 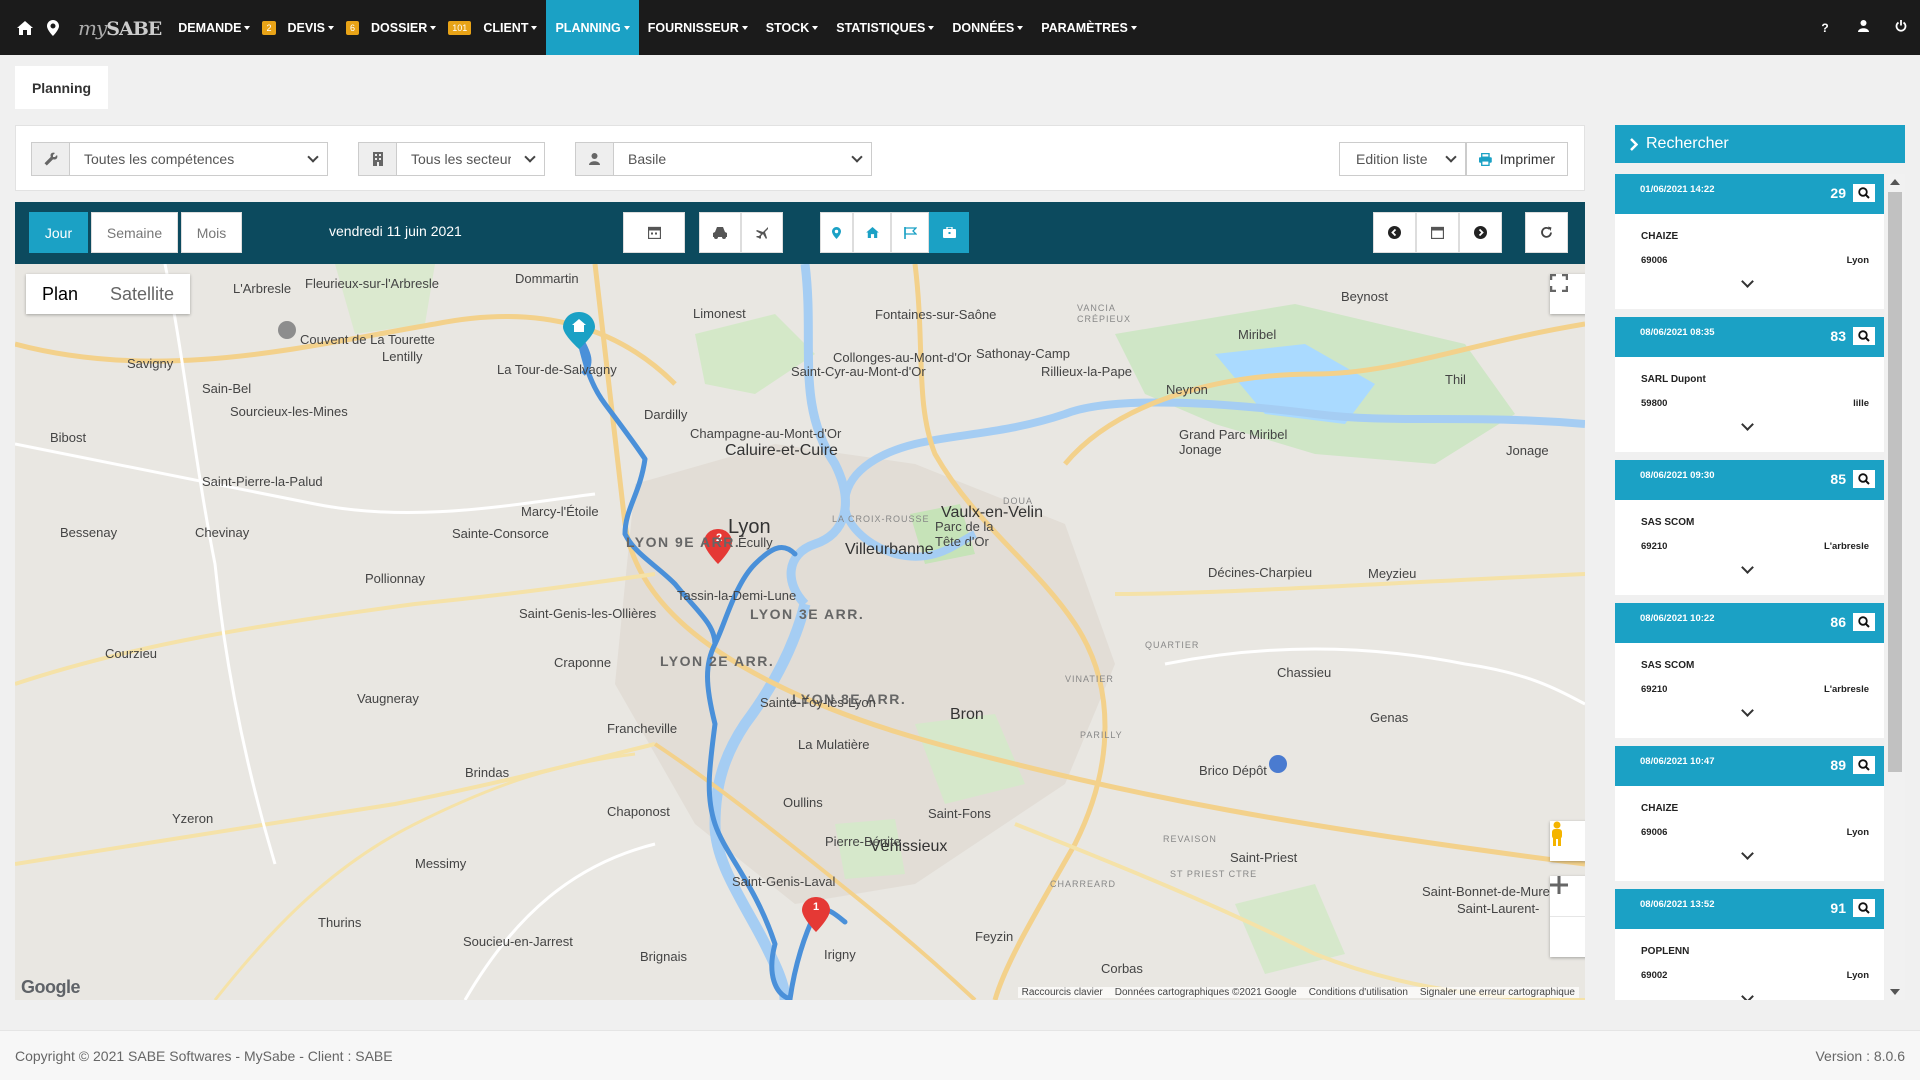 I want to click on next-button, so click(x=1480, y=232).